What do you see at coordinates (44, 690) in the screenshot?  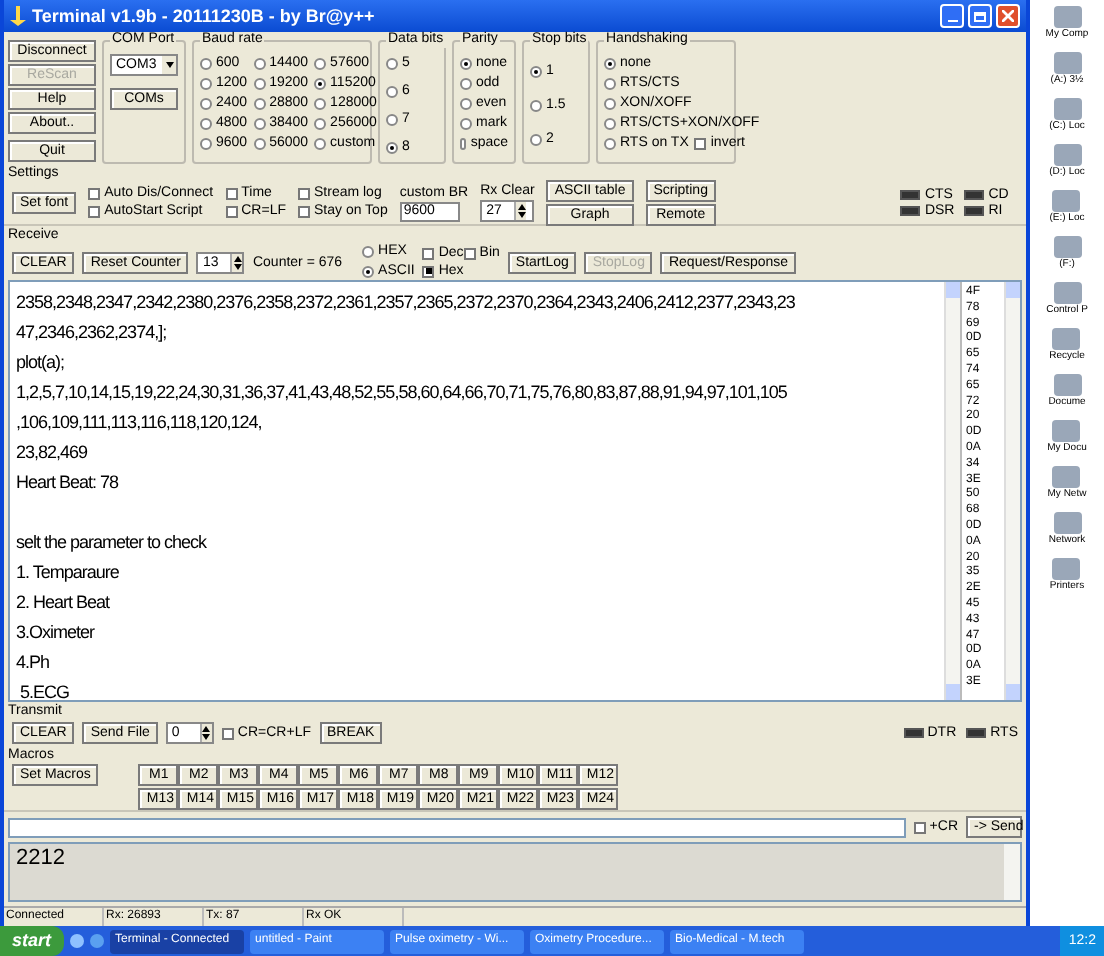 I see `received-line: 5.ECG` at bounding box center [44, 690].